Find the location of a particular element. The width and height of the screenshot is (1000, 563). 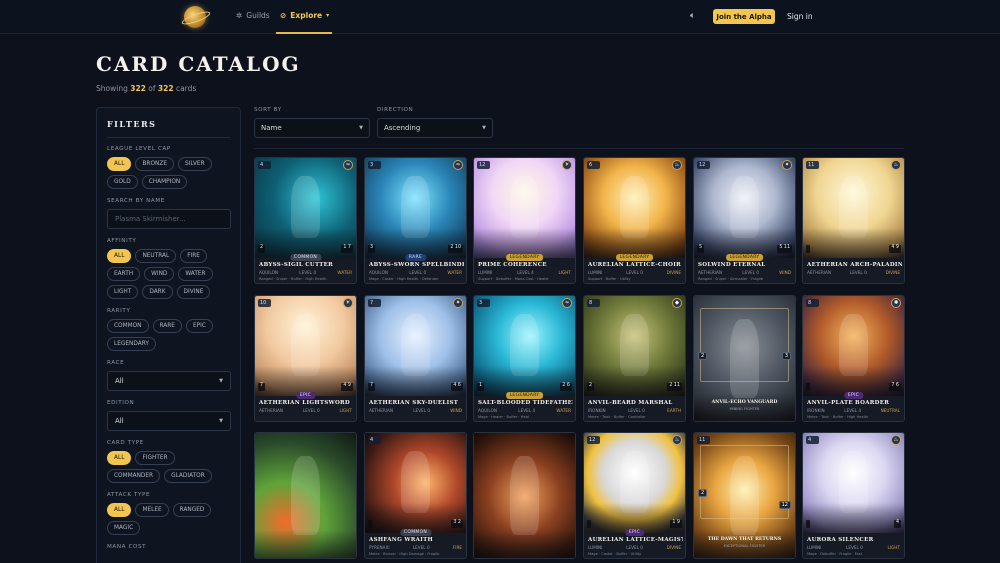

chip-affinity-wind: WIND is located at coordinates (159, 274).